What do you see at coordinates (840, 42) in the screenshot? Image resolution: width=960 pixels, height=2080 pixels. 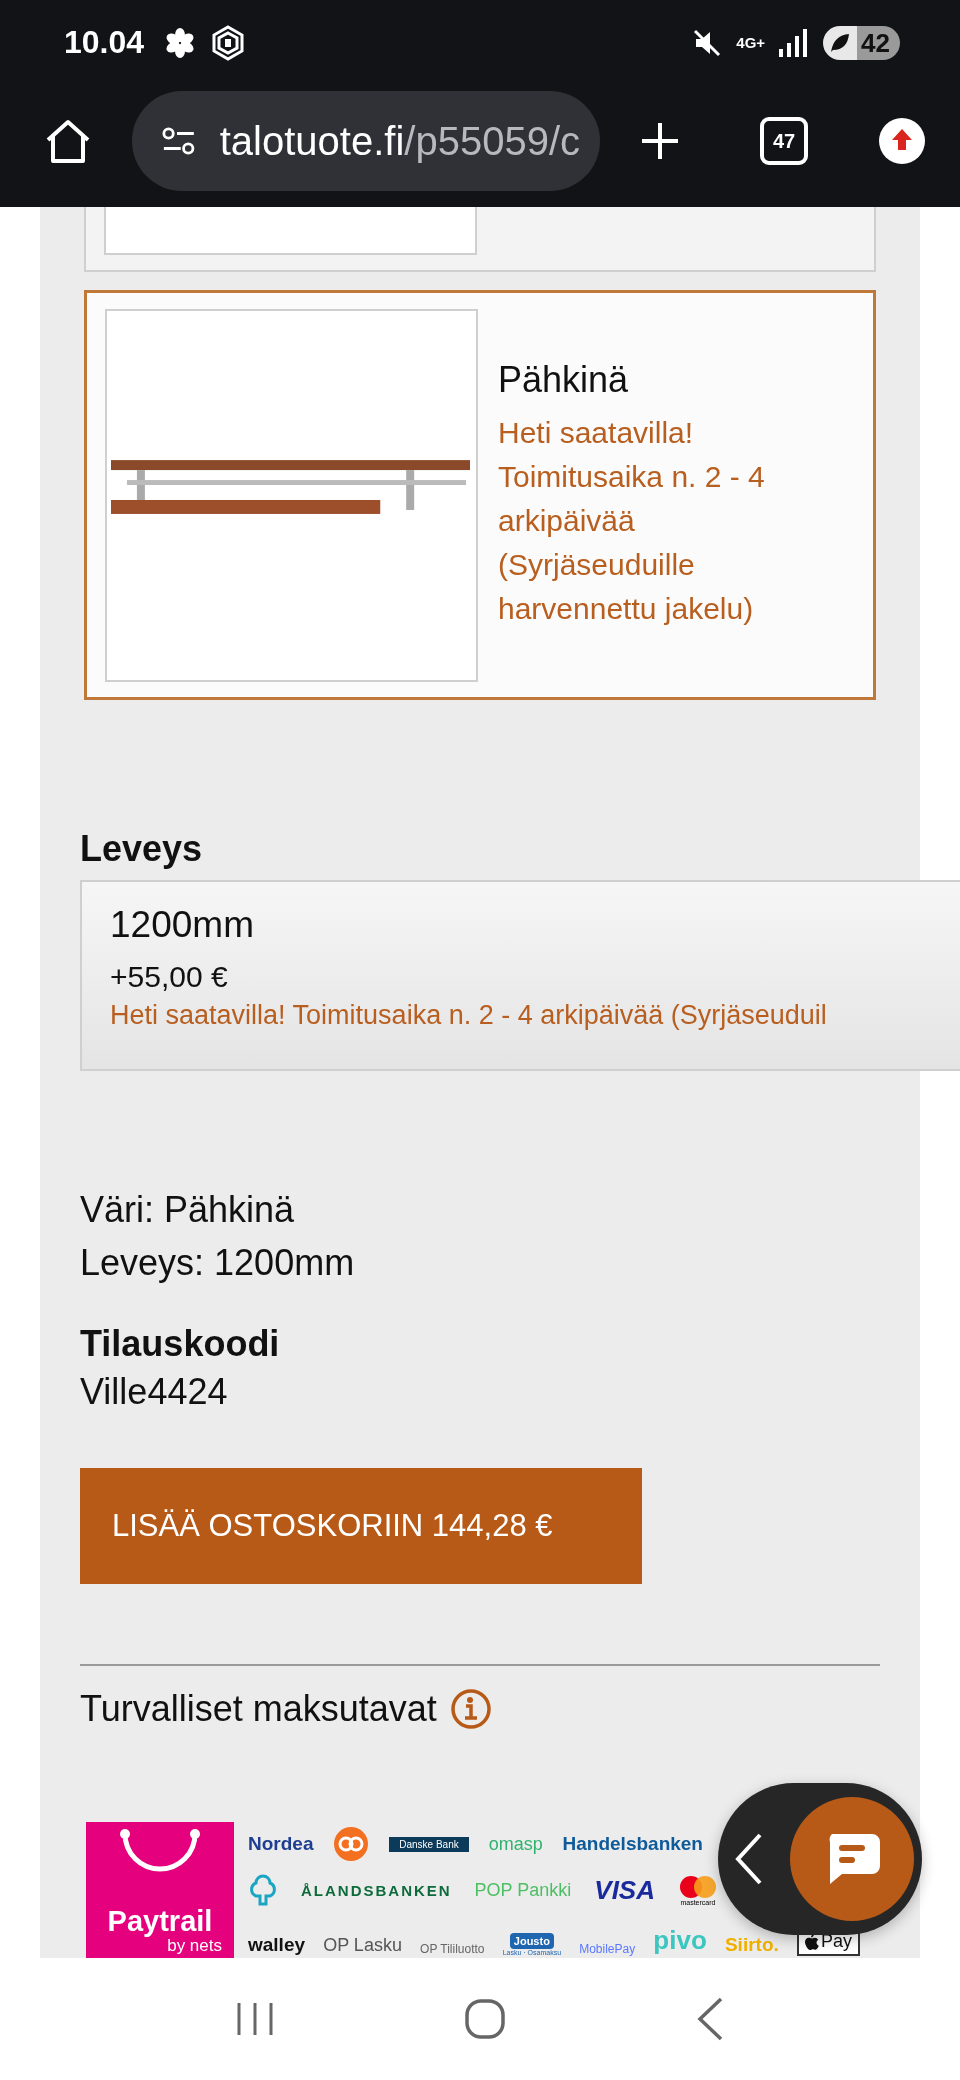 I see `leaf-icon` at bounding box center [840, 42].